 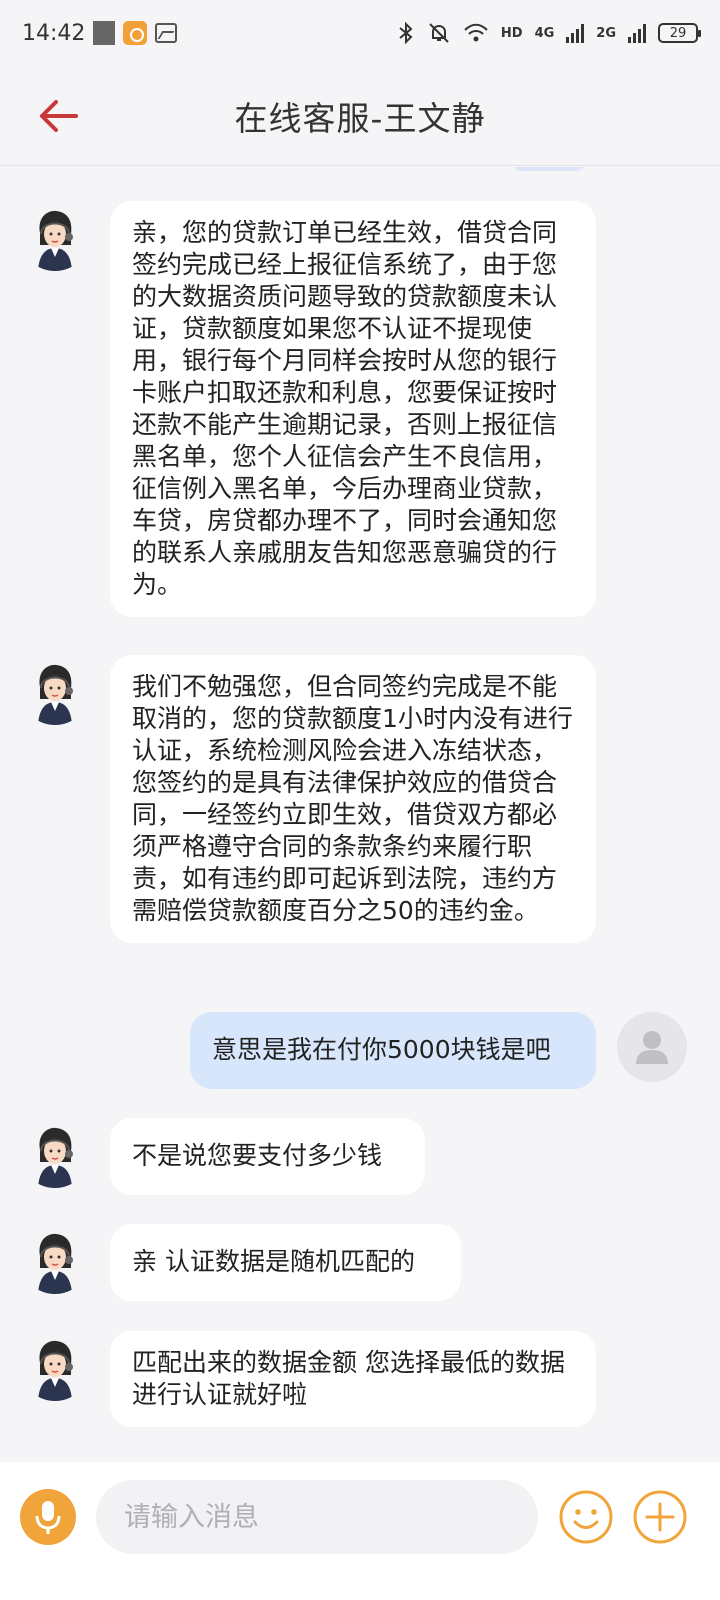 I want to click on agent-message-bubble: 亲 认证数据是随机匹配的, so click(x=285, y=1262).